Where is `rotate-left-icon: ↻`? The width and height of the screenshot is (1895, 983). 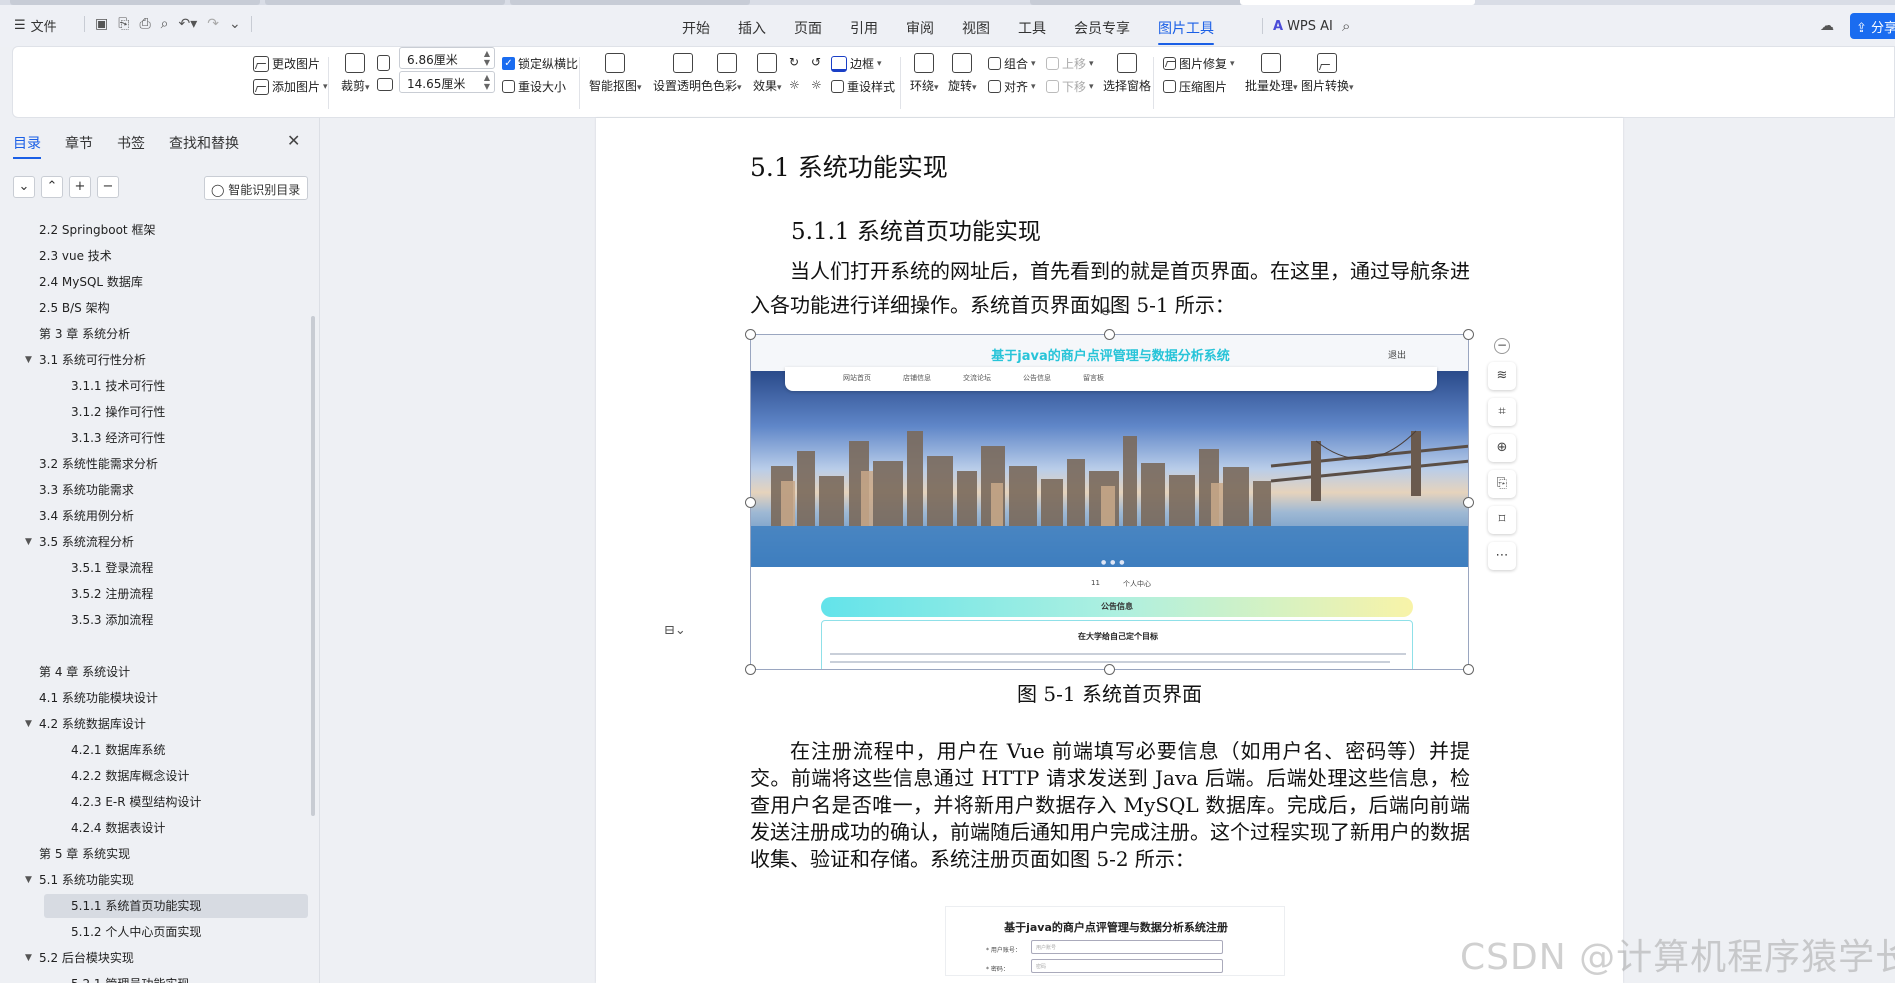 rotate-left-icon: ↻ is located at coordinates (794, 62).